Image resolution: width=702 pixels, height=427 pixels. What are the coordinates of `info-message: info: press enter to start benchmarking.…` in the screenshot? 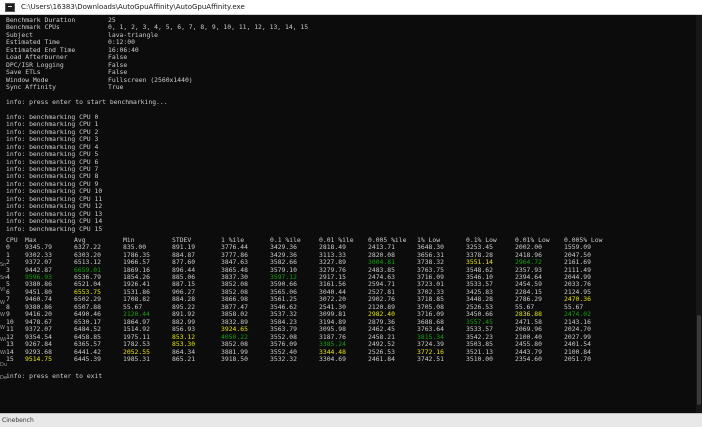 It's located at (87, 101).